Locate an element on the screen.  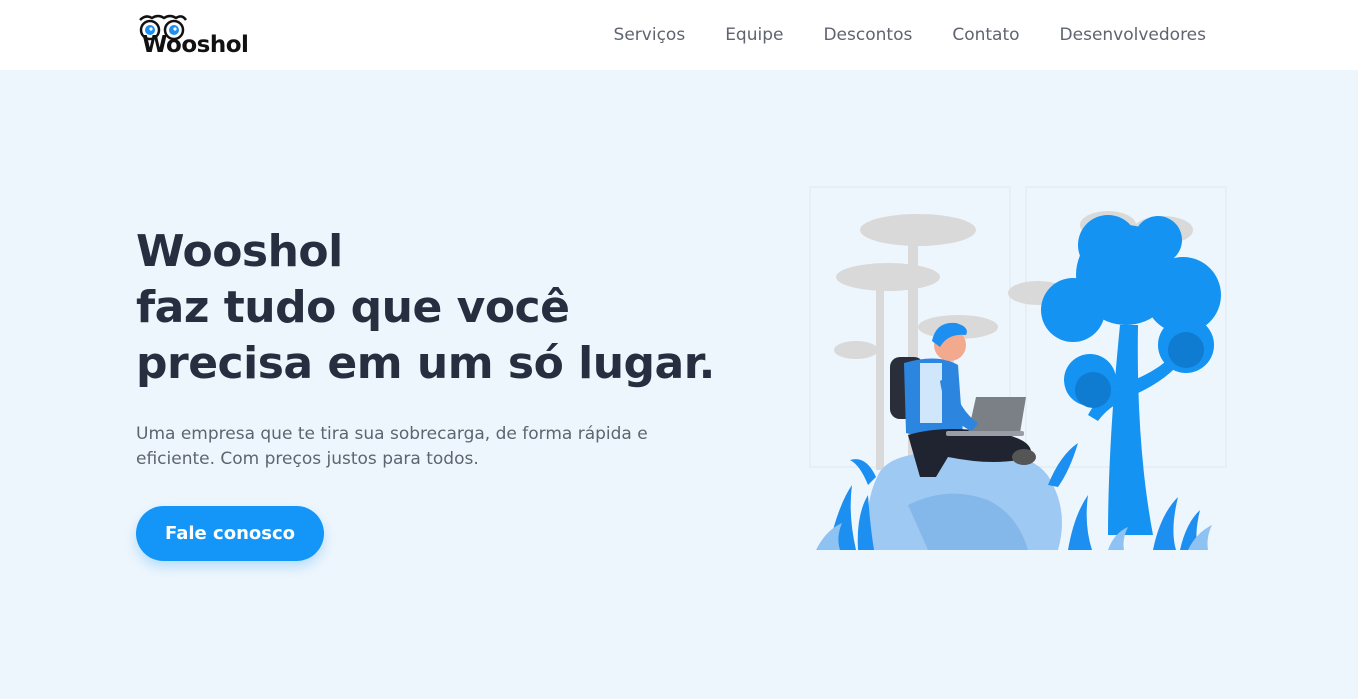
nav-link-desenvolvedores: Desenvolvedores is located at coordinates (1133, 35).